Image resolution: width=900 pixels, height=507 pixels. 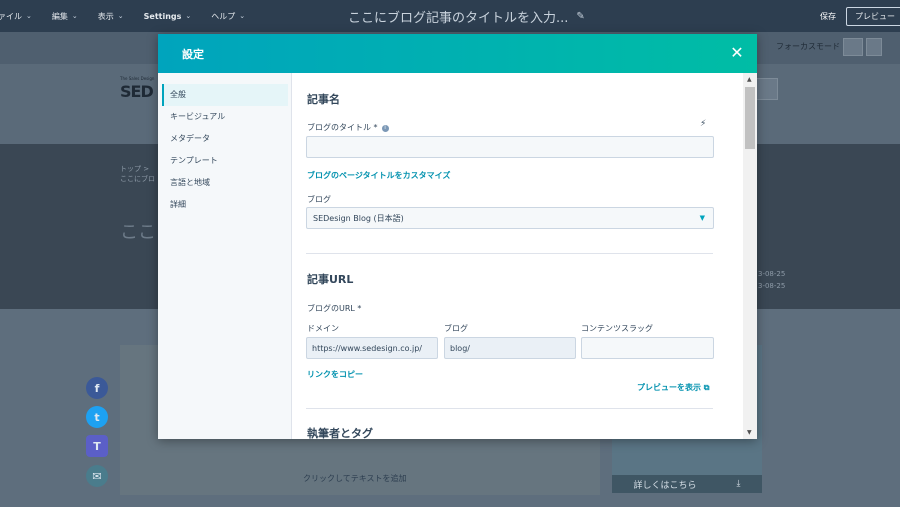 I want to click on teams-icon: T, so click(x=97, y=446).